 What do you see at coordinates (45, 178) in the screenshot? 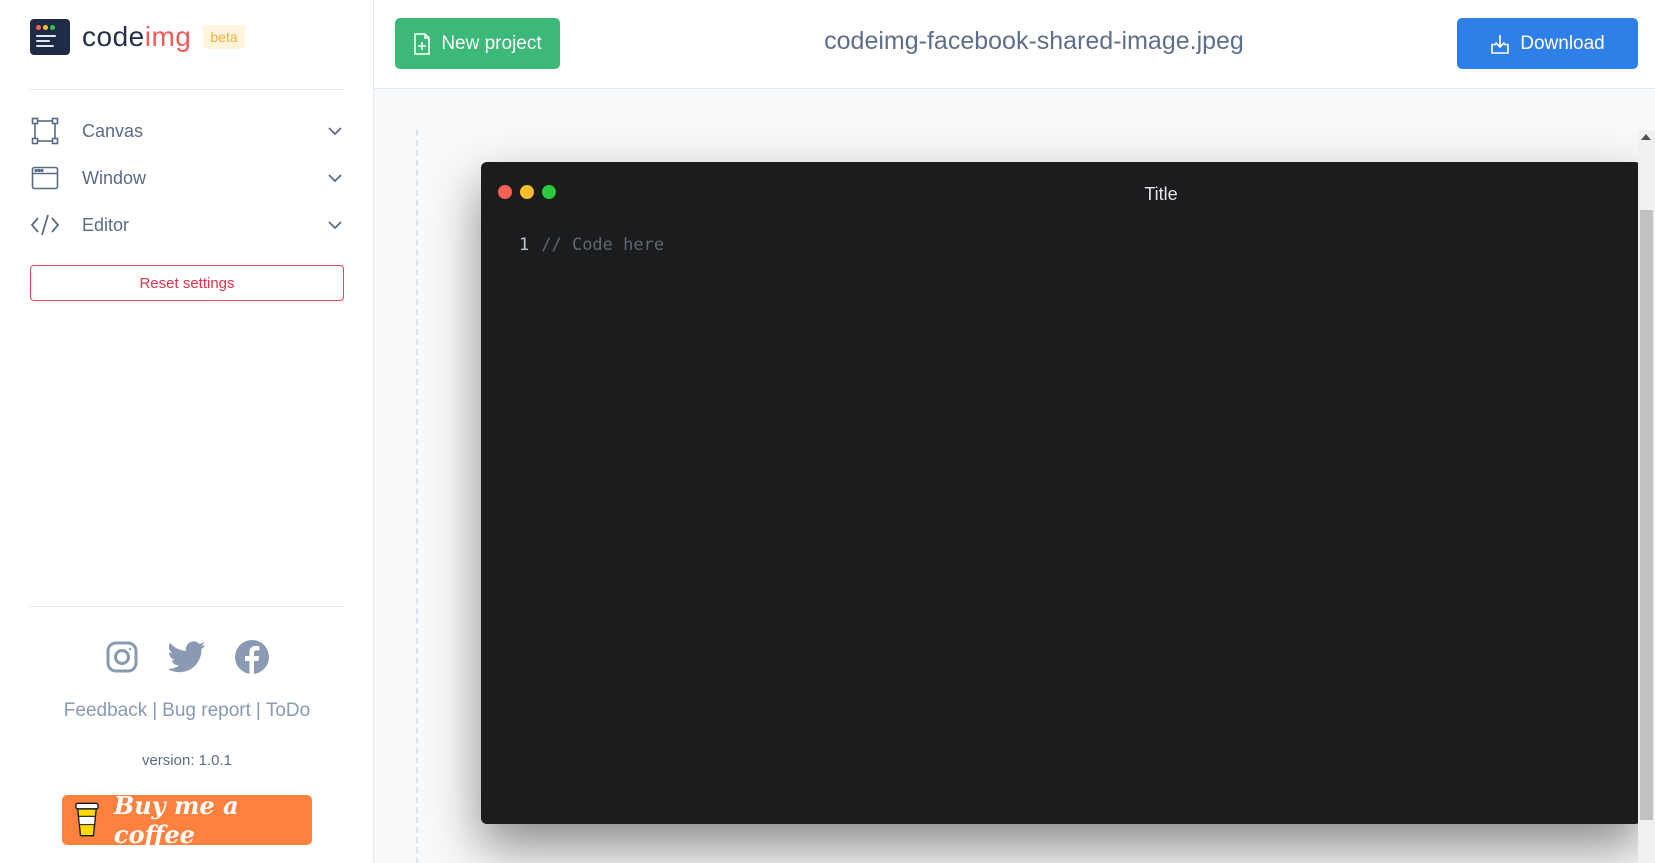
I see `window-icon` at bounding box center [45, 178].